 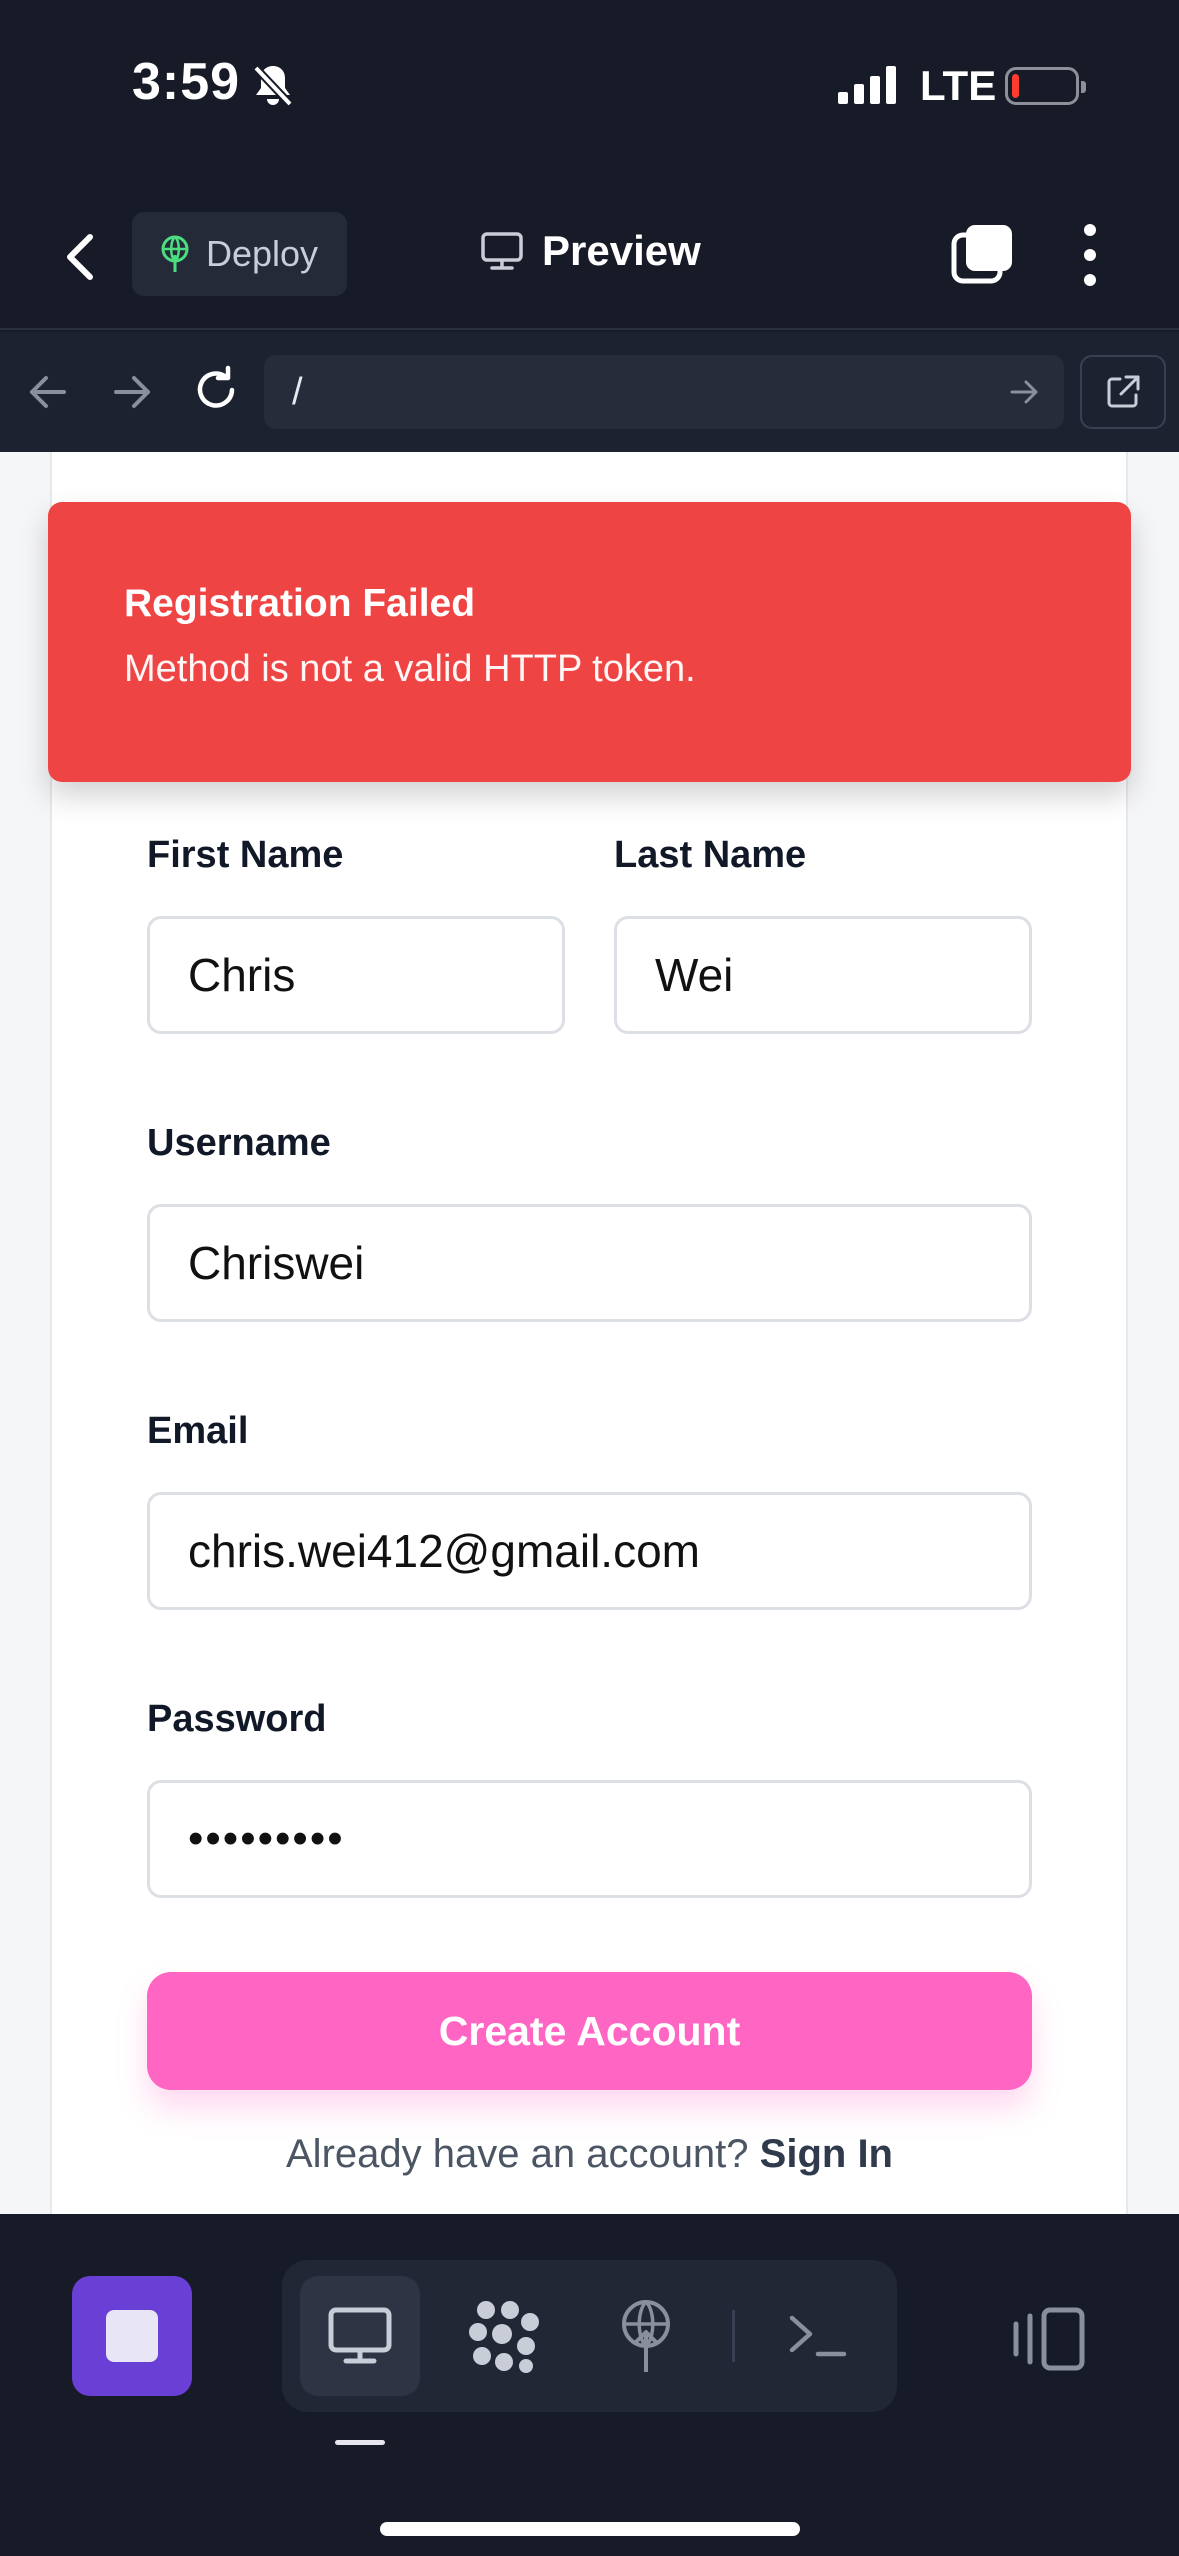 I want to click on preview-label: Preview, so click(x=621, y=250).